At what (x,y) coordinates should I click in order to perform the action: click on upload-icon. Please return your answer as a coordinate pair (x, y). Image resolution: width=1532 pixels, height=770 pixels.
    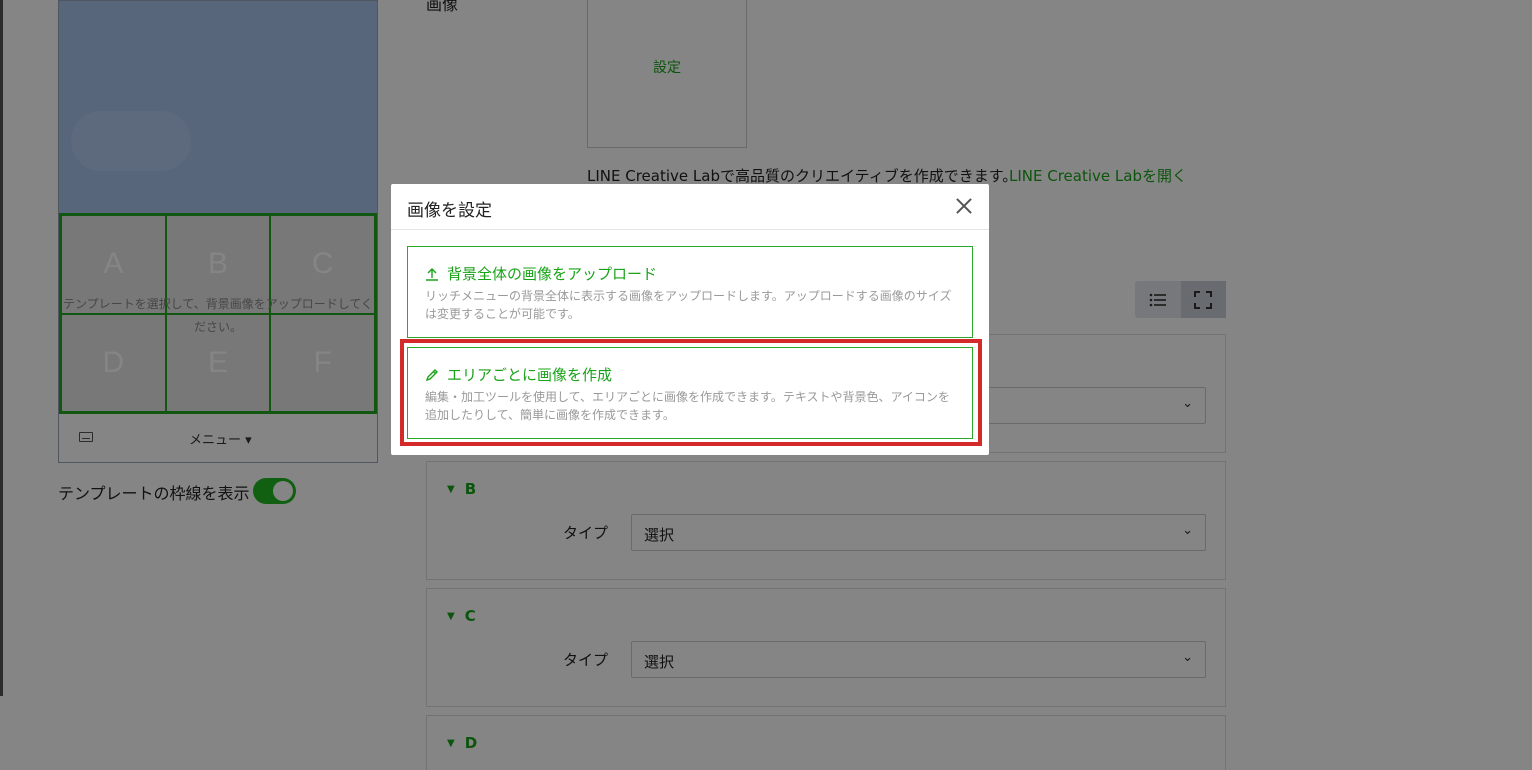
    Looking at the image, I should click on (432, 274).